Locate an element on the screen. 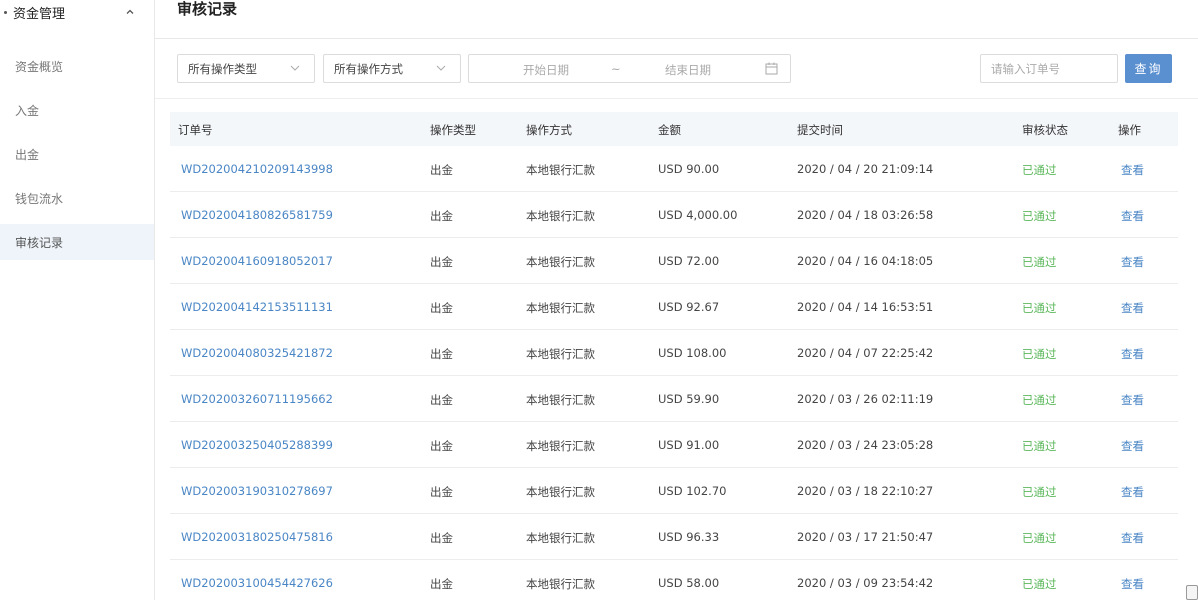 This screenshot has width=1198, height=600. amount-cell: USD 90.00 is located at coordinates (689, 169).